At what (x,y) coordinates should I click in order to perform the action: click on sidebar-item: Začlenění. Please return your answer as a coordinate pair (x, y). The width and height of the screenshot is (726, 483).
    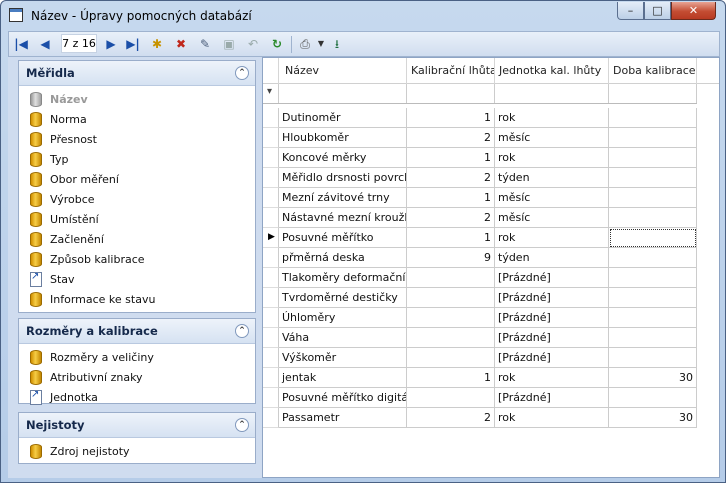
    Looking at the image, I should click on (137, 240).